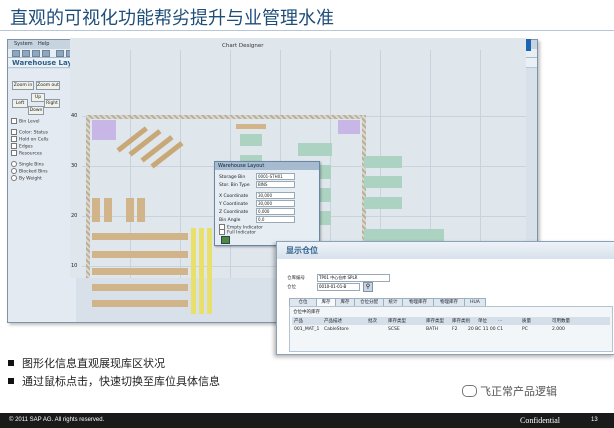 The height and width of the screenshot is (428, 614). I want to click on bin-type-value: BINS, so click(275, 184).